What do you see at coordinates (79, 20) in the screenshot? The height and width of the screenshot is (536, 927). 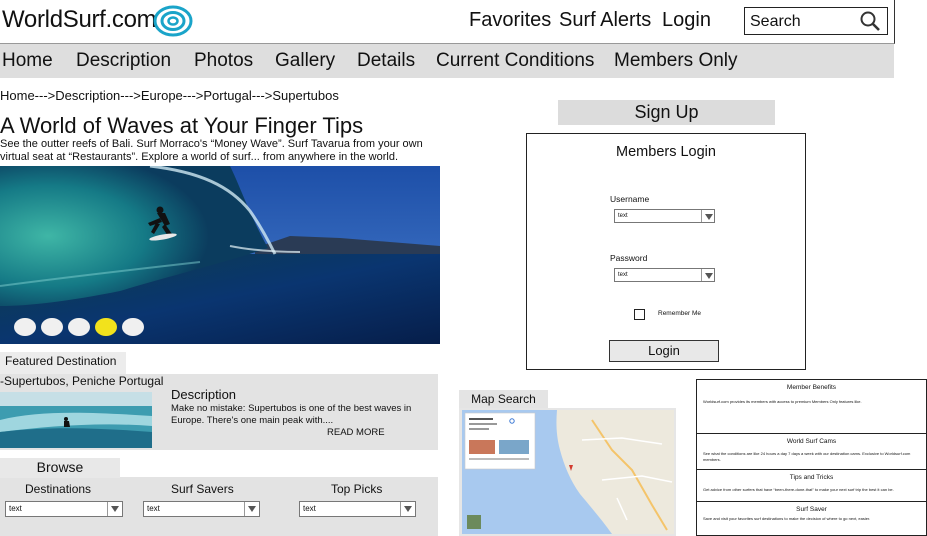 I see `site-logo: WorldSurf.com` at bounding box center [79, 20].